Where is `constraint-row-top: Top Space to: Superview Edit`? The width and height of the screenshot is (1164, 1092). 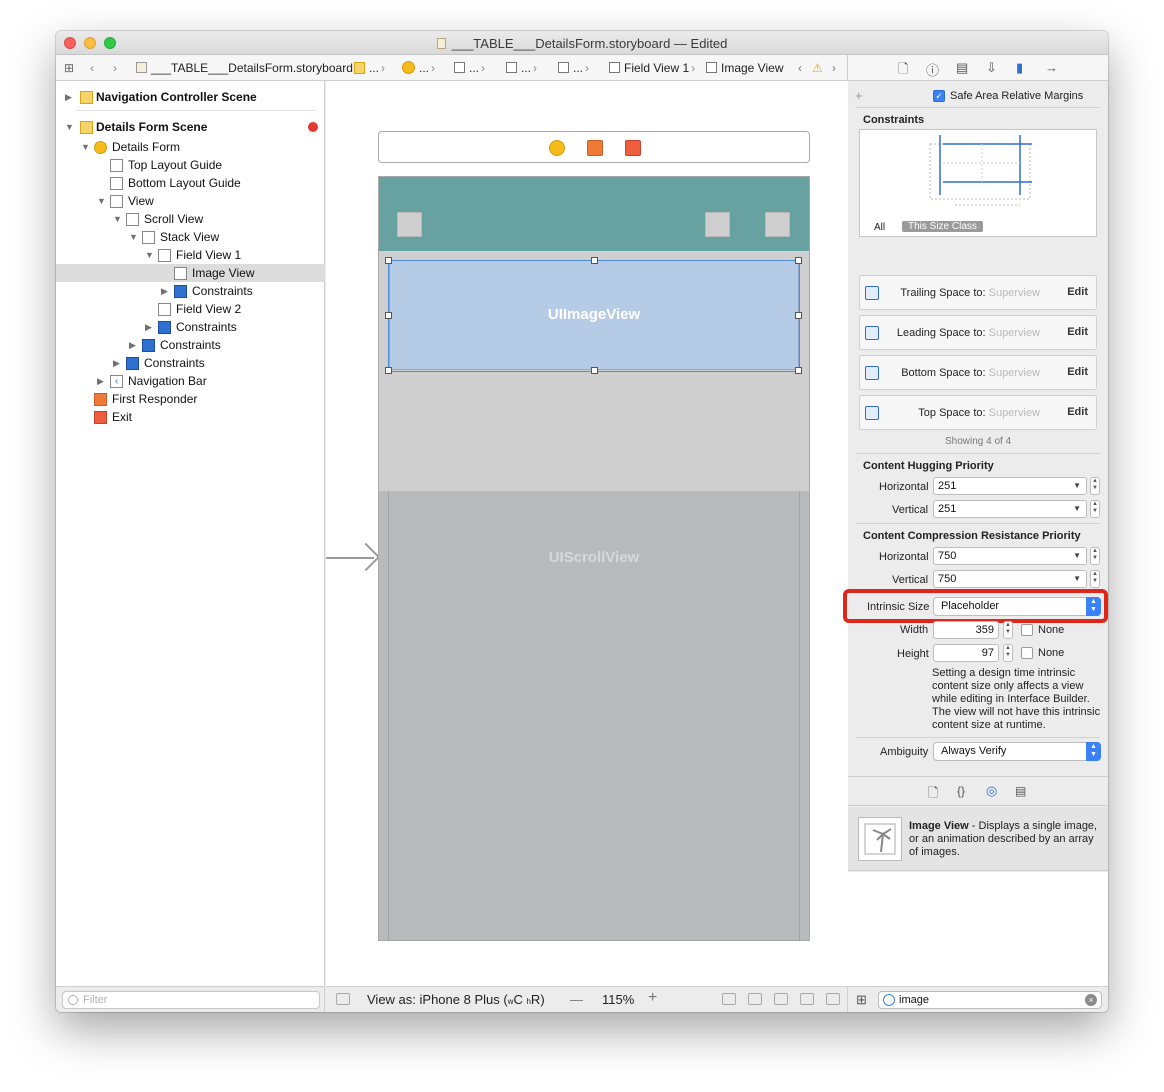
constraint-row-top: Top Space to: Superview Edit is located at coordinates (978, 412).